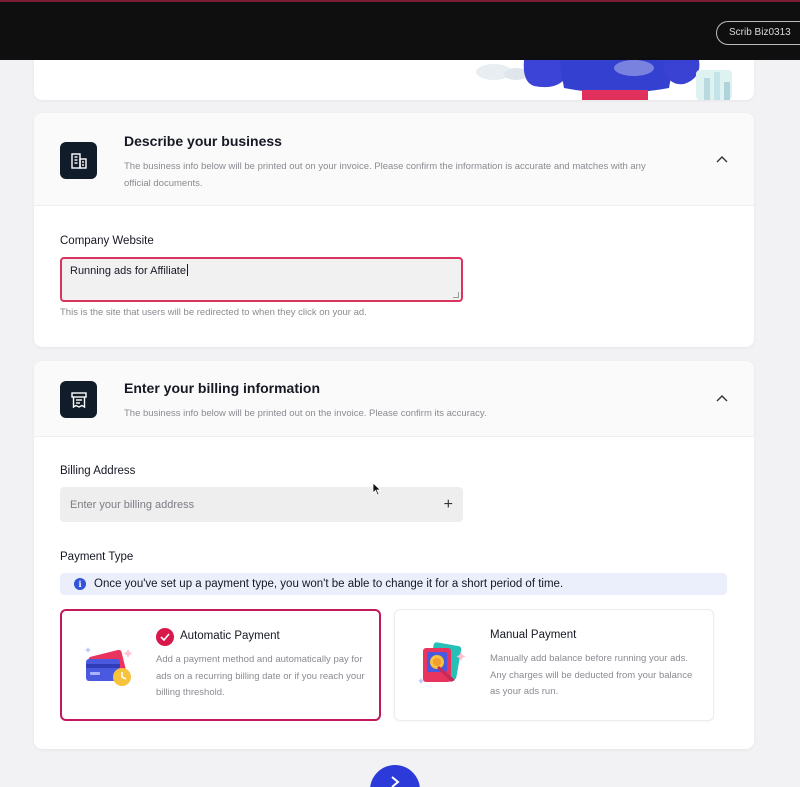 The height and width of the screenshot is (787, 800). I want to click on company-website-input: Running ads for Affiliate, so click(261, 279).